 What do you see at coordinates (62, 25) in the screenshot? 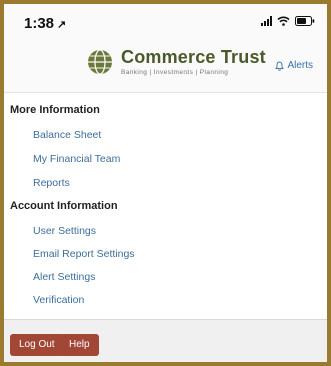
I see `location-arrow-icon: ↗` at bounding box center [62, 25].